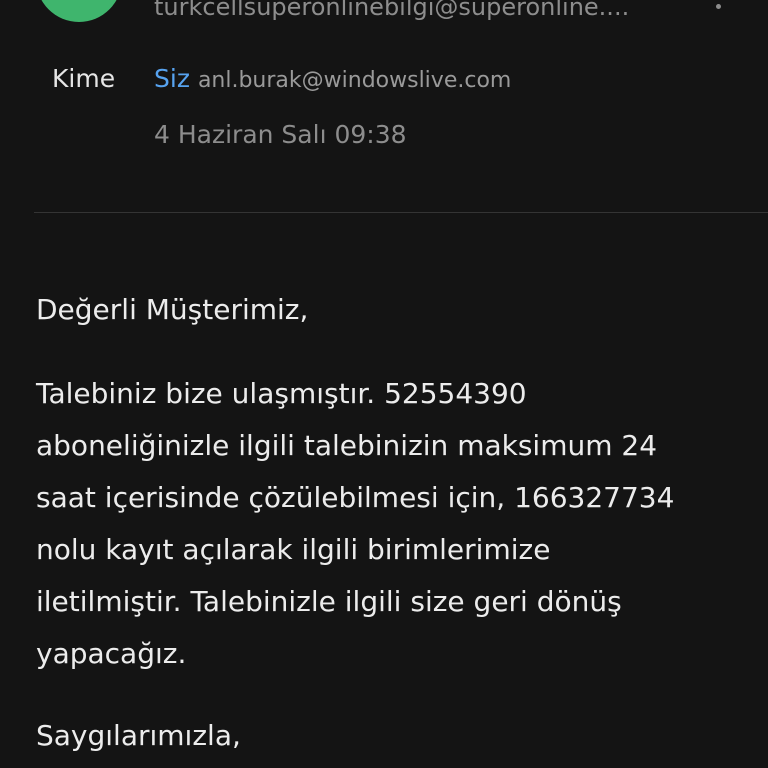  I want to click on email-closing: Saygılarımızla,, so click(138, 735).